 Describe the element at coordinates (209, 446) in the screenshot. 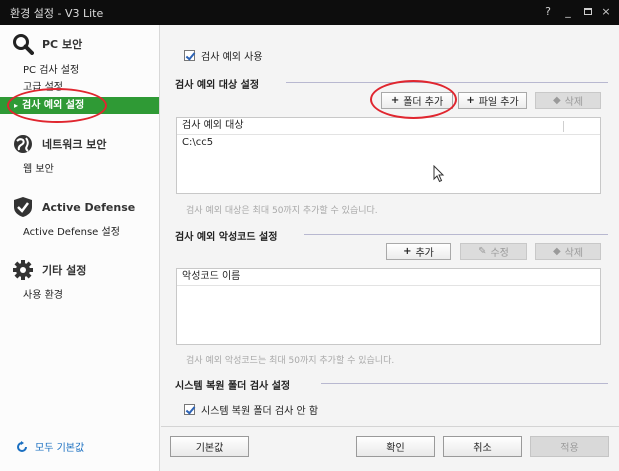

I see `default-button: 기본값` at that location.